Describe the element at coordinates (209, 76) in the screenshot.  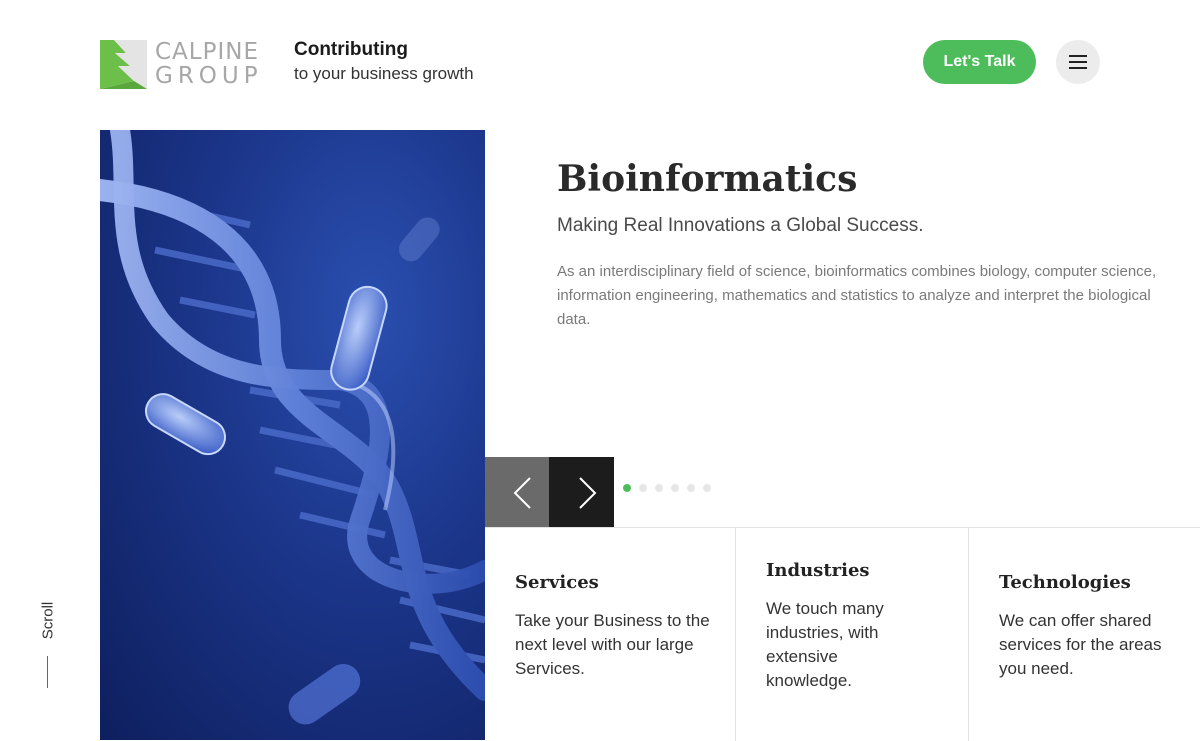
I see `logo-line-2: GROUP` at that location.